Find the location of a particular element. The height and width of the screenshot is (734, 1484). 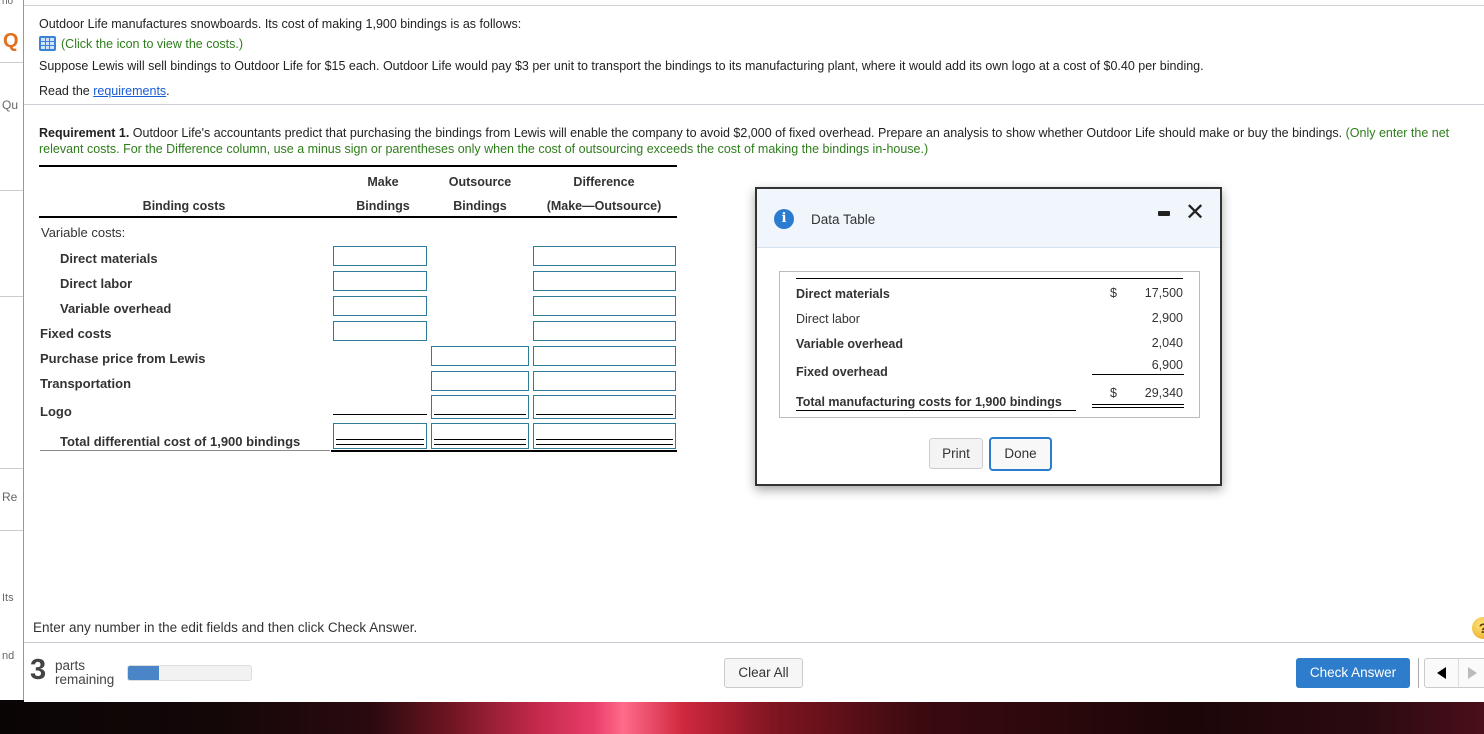

direct-labor-difference-input is located at coordinates (604, 281).